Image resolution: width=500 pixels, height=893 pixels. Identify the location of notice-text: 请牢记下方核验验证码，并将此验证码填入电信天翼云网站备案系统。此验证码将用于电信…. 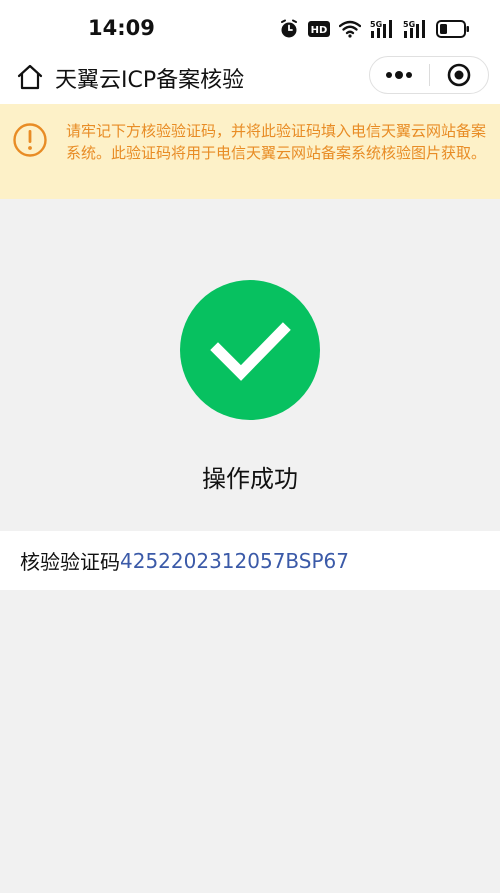
(276, 142).